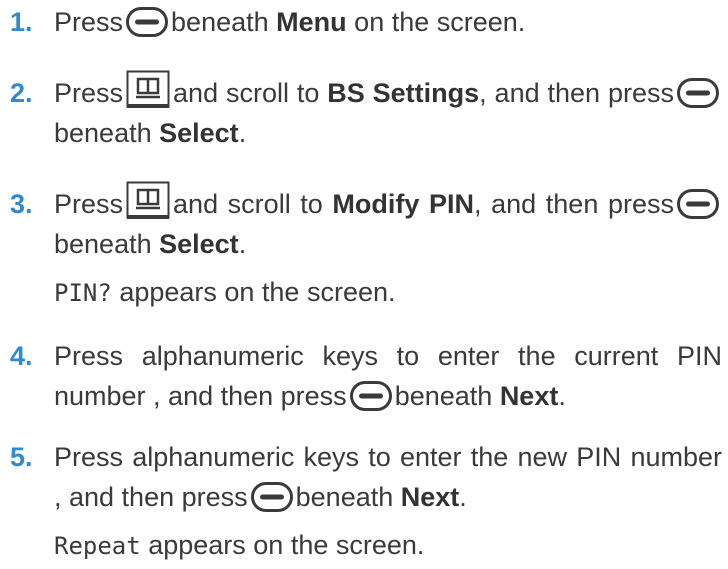  I want to click on step-number: 4., so click(21, 356).